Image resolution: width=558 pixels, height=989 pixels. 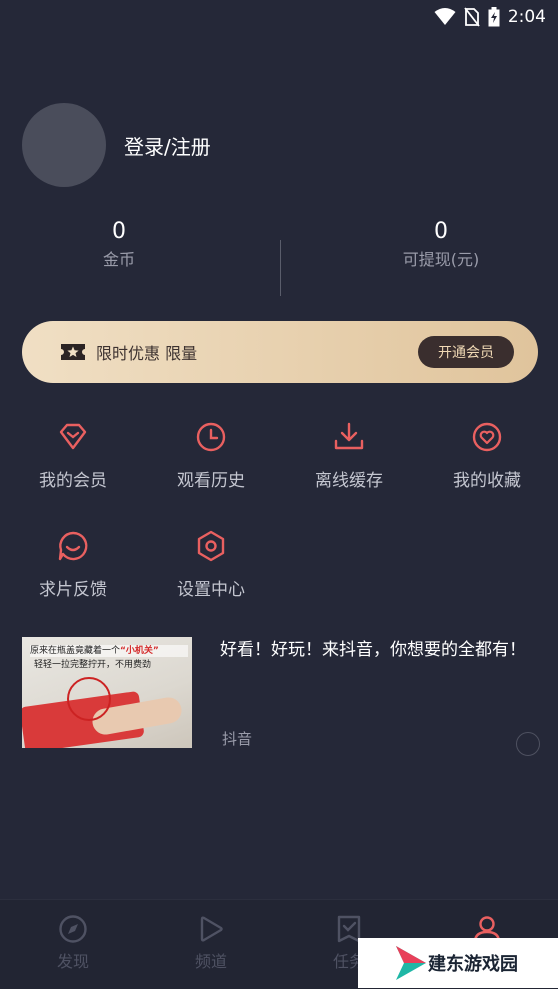 I want to click on ad-close-icon, so click(x=528, y=744).